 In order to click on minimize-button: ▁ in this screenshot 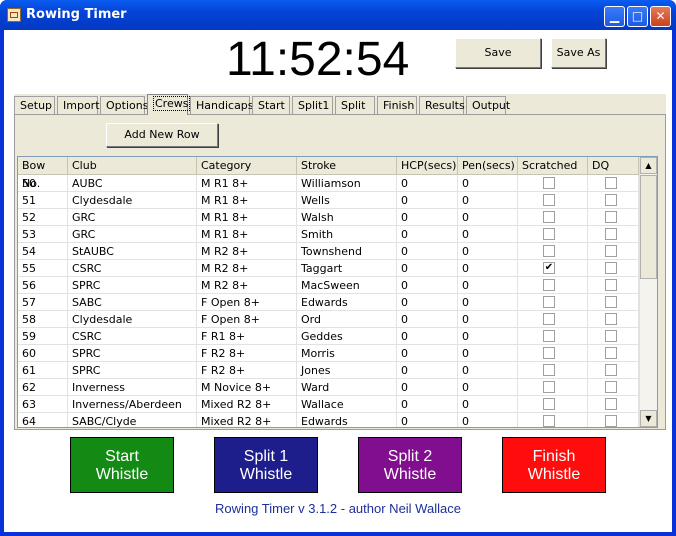, I will do `click(614, 16)`.